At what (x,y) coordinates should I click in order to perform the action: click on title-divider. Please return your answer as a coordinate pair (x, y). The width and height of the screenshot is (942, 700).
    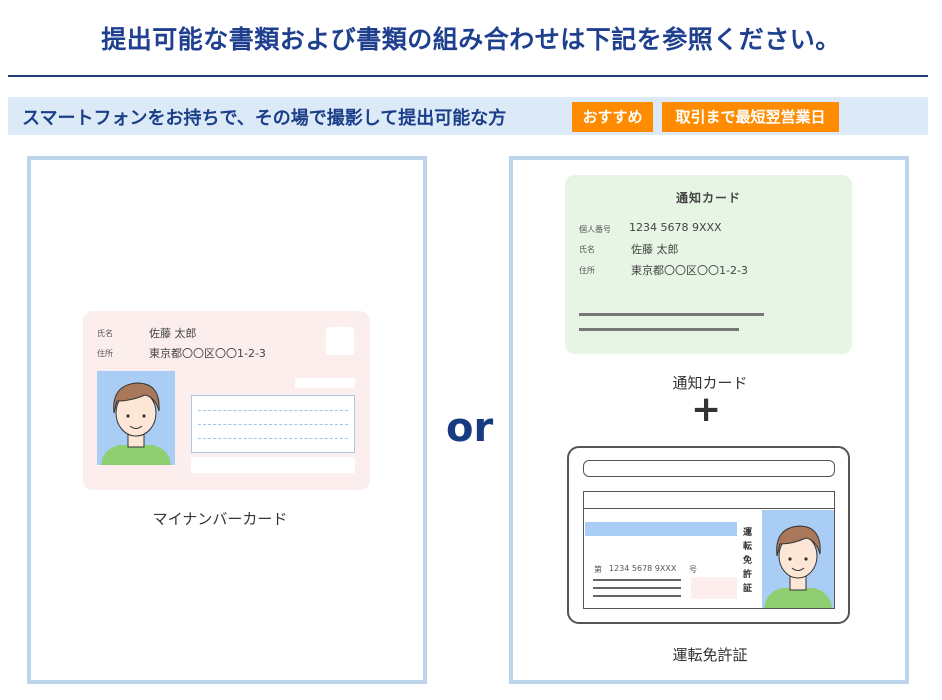
    Looking at the image, I should click on (468, 76).